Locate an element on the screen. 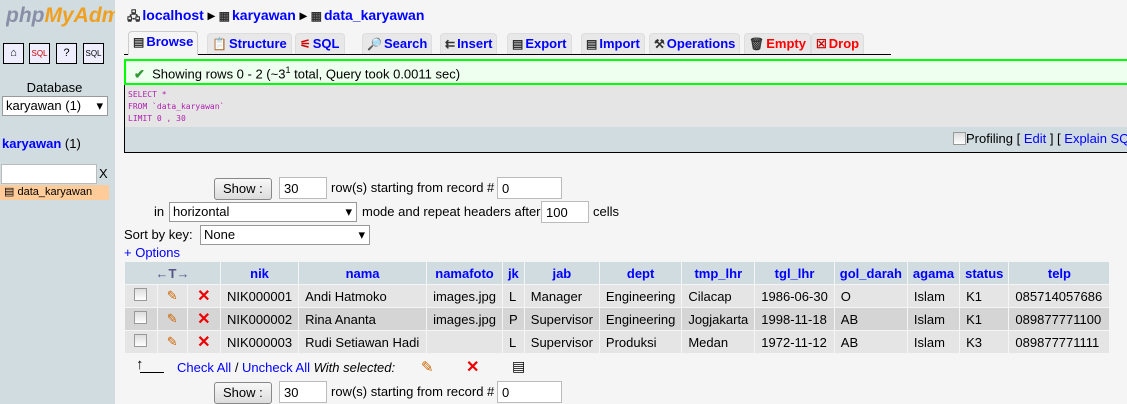 Image resolution: width=1127 pixels, height=404 pixels. column-header: namafoto is located at coordinates (464, 273).